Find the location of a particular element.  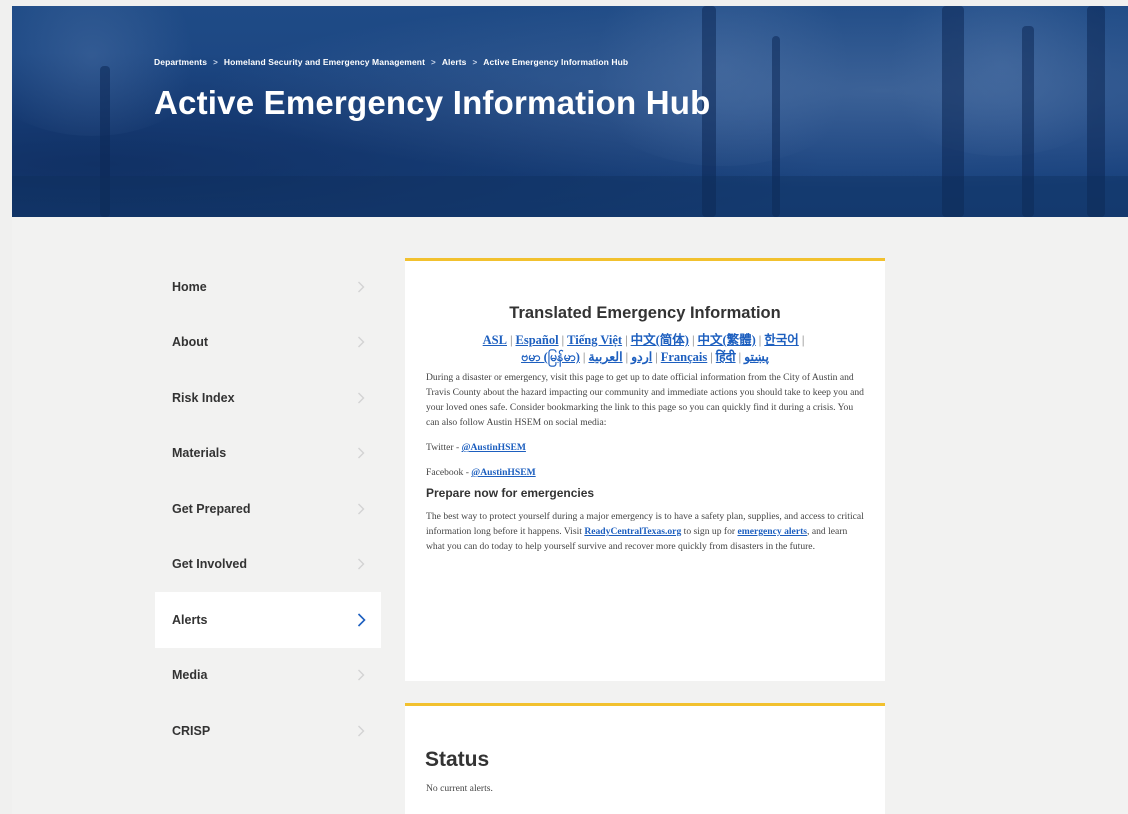

language-link-pashto: پښتو is located at coordinates (756, 357).